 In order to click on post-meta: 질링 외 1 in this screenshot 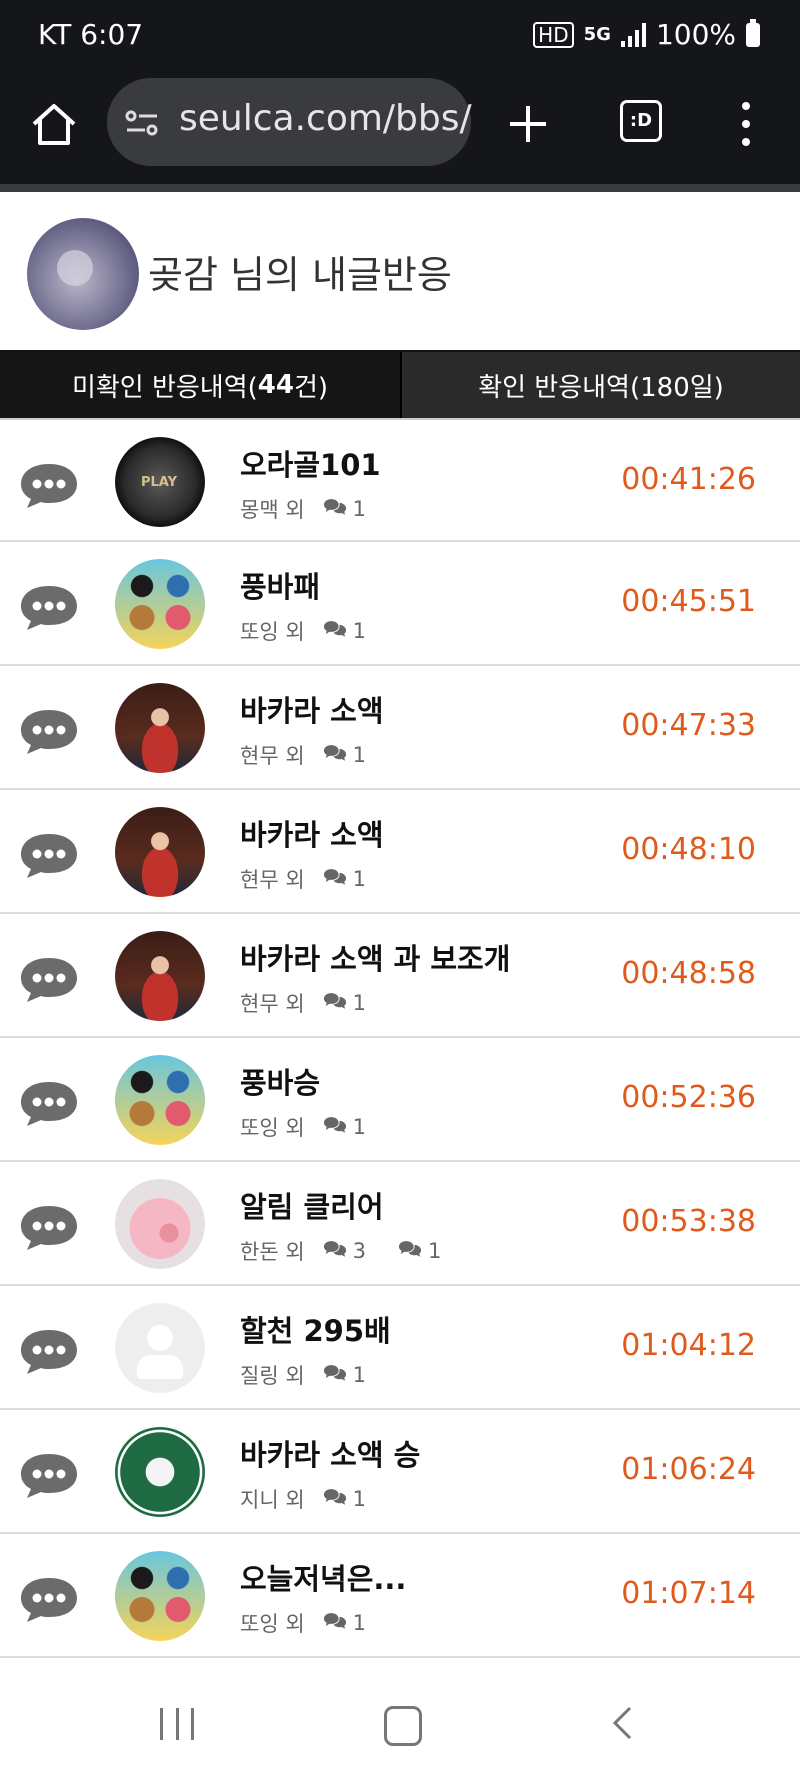, I will do `click(303, 1375)`.